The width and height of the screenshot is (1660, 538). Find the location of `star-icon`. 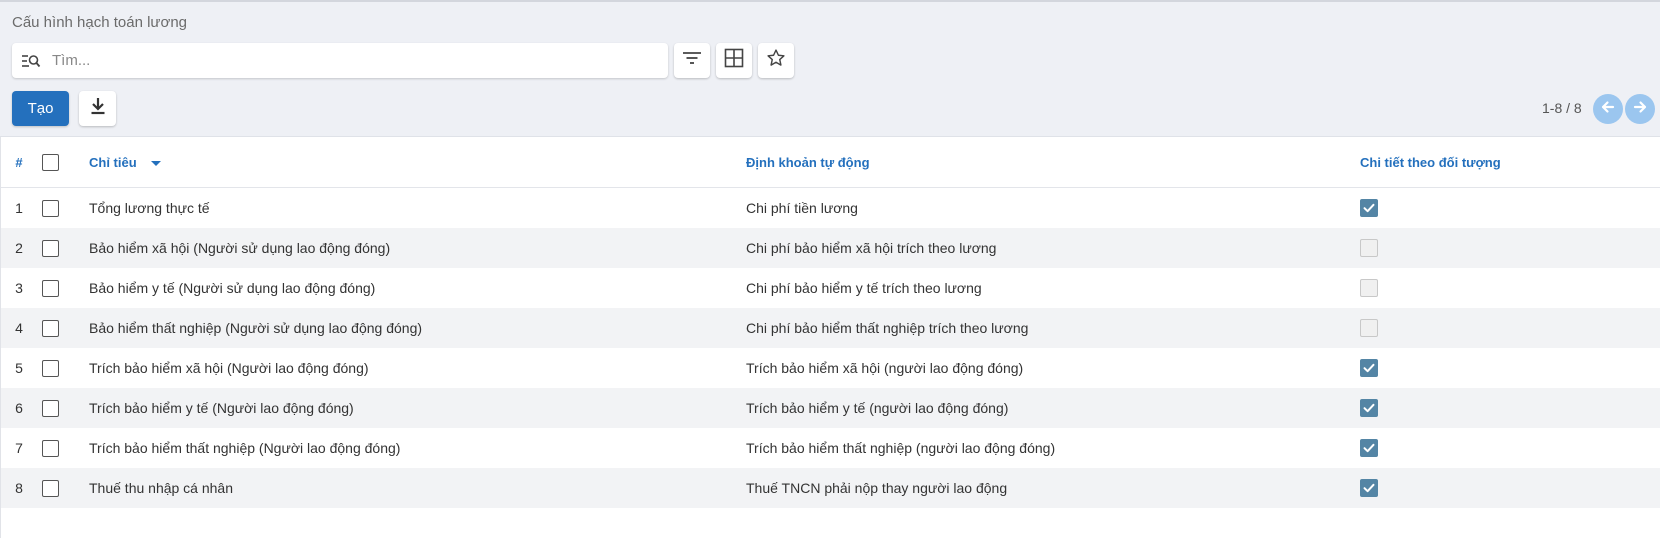

star-icon is located at coordinates (776, 60).